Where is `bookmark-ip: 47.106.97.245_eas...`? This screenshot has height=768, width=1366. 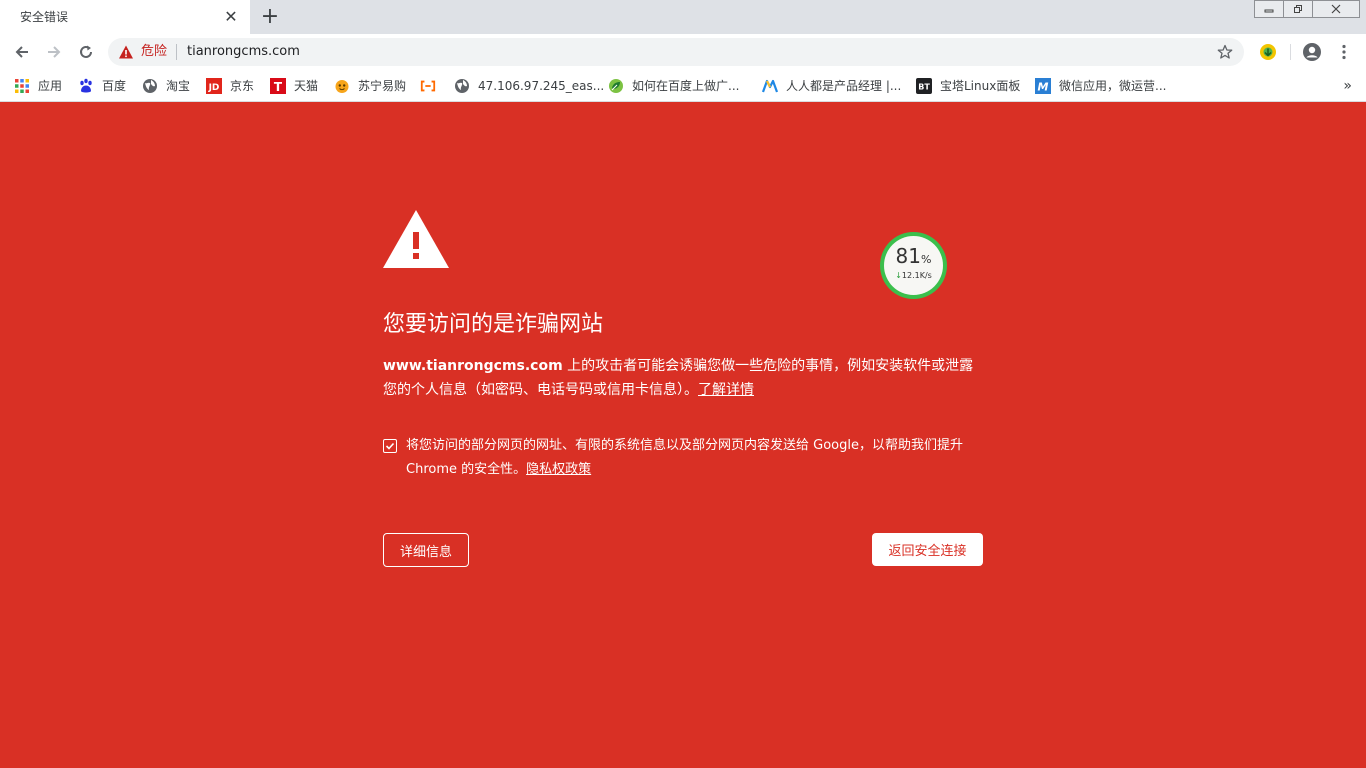 bookmark-ip: 47.106.97.245_eas... is located at coordinates (529, 86).